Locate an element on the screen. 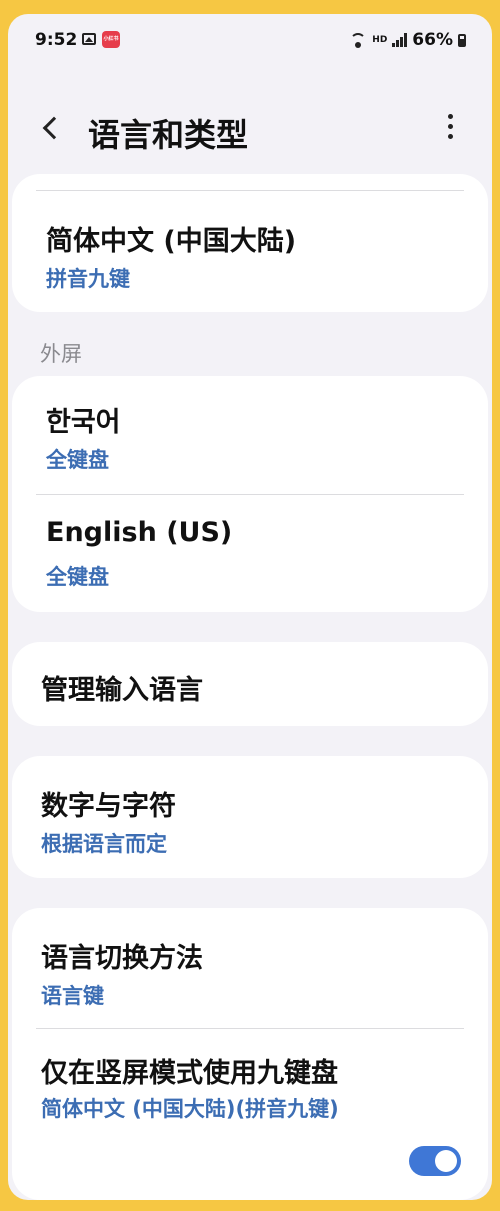 The width and height of the screenshot is (500, 1211). item-subtitle: 拼音九键 is located at coordinates (88, 279).